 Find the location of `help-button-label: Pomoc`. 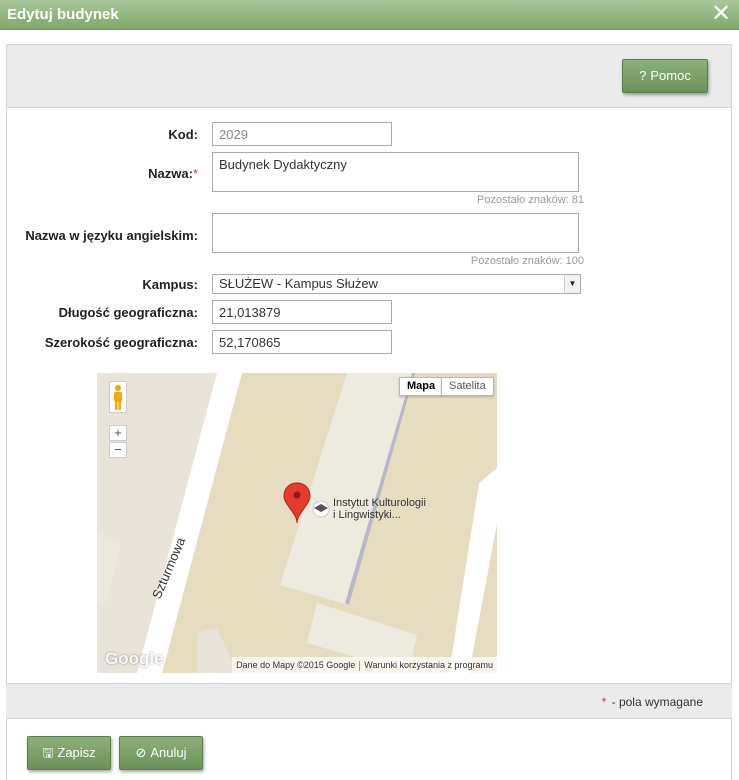

help-button-label: Pomoc is located at coordinates (670, 75).